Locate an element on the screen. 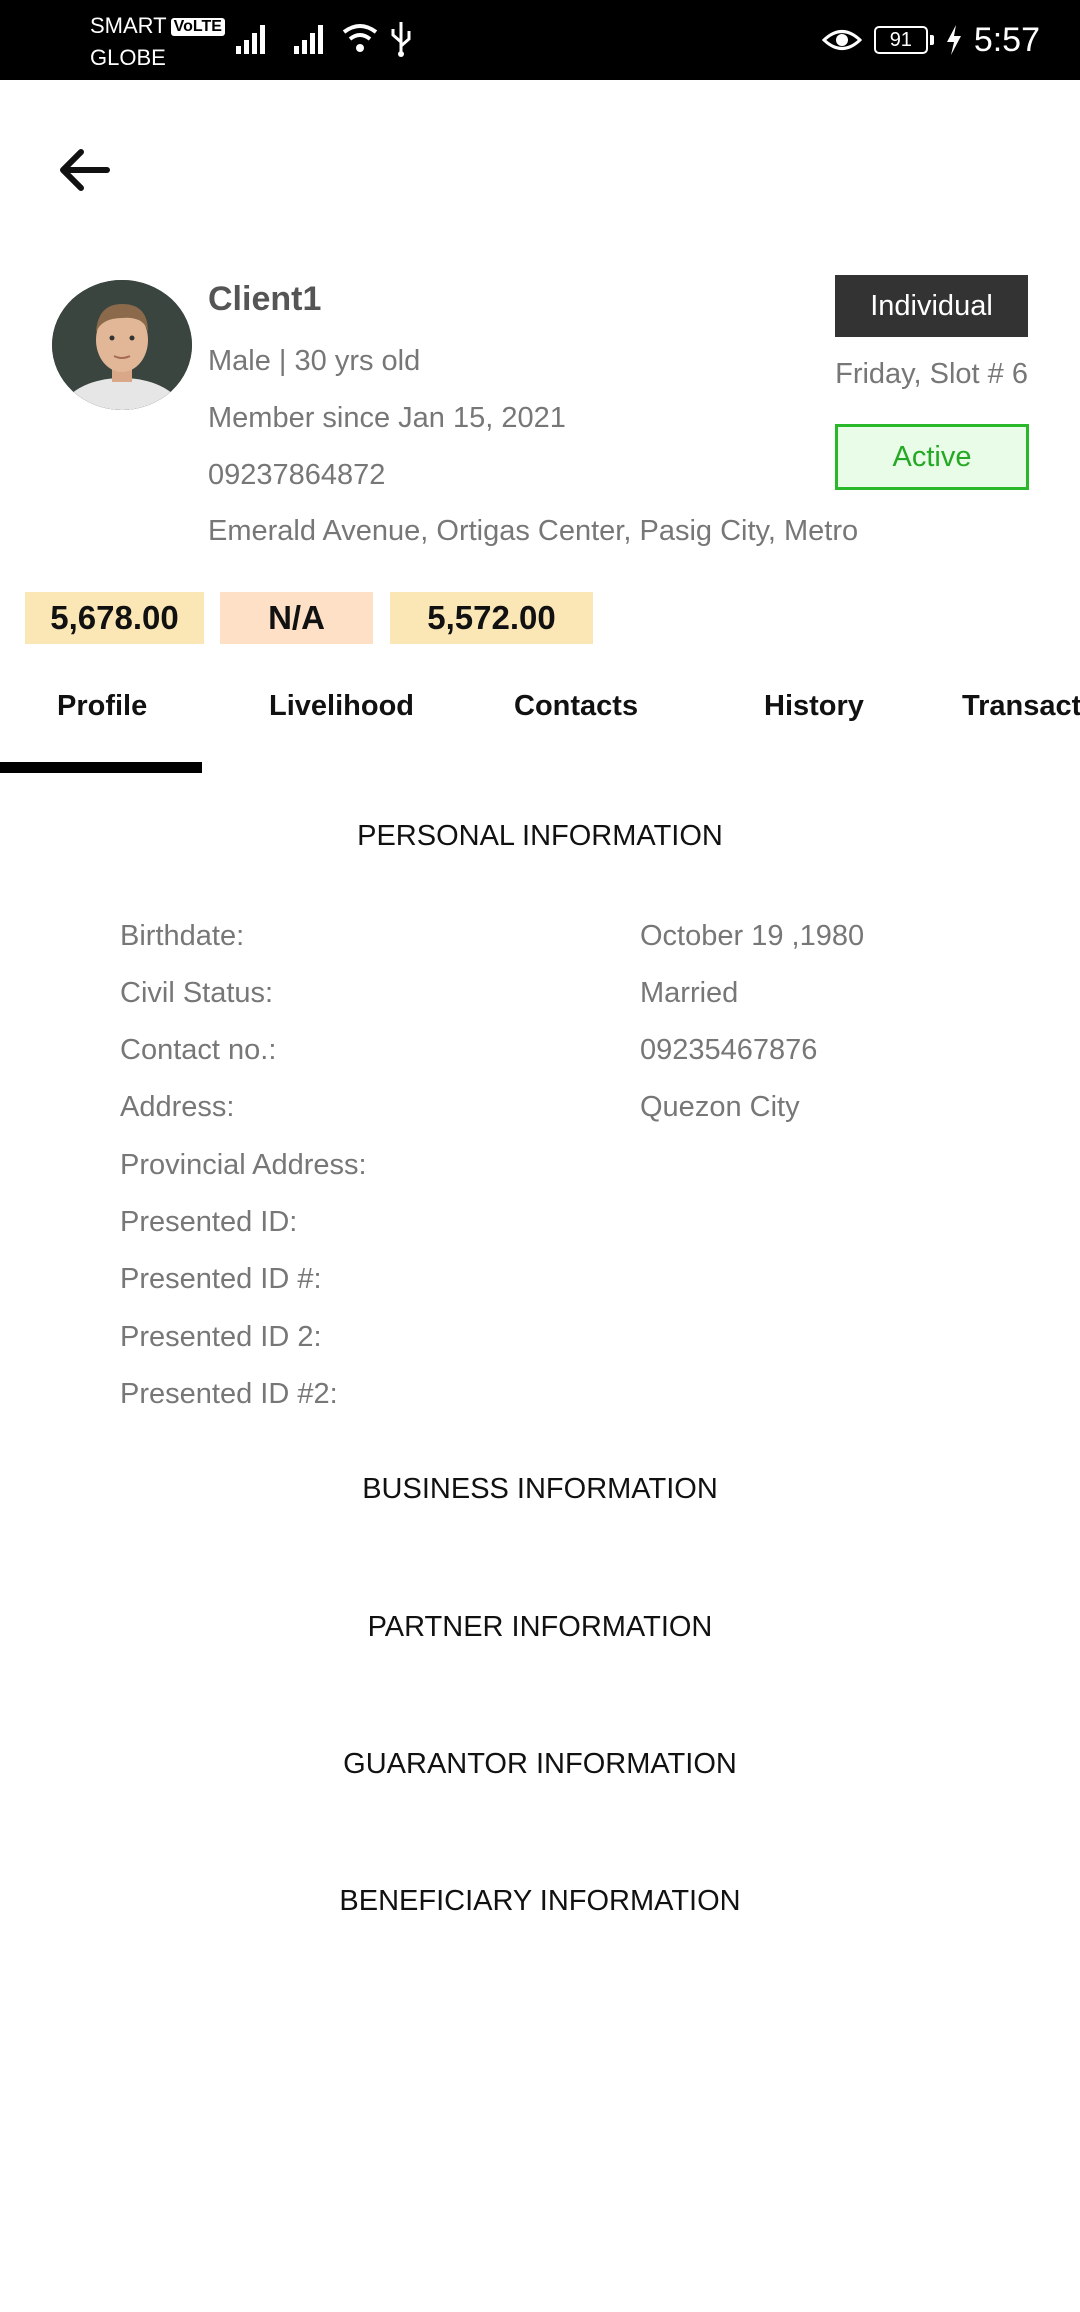 This screenshot has height=2312, width=1080. partner-information-title: PARTNER INFORMATION is located at coordinates (540, 1627).